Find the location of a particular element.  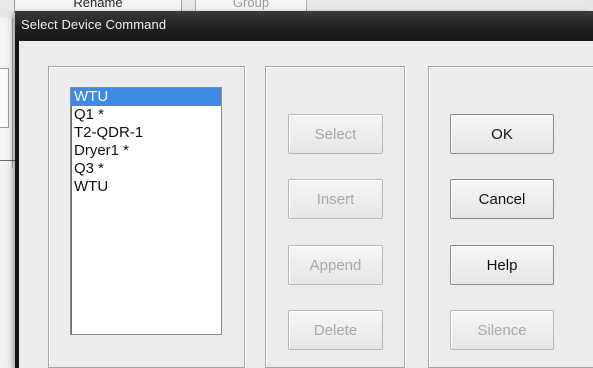

device-list-item-wtu-selected: WTU is located at coordinates (146, 97).